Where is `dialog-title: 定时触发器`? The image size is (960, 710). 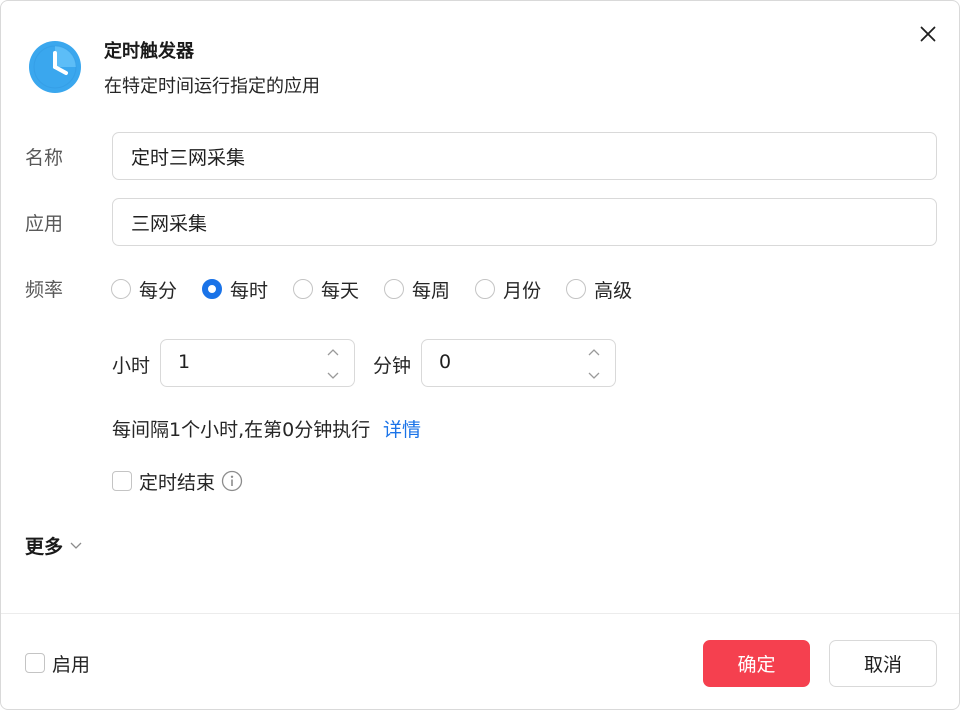
dialog-title: 定时触发器 is located at coordinates (149, 51).